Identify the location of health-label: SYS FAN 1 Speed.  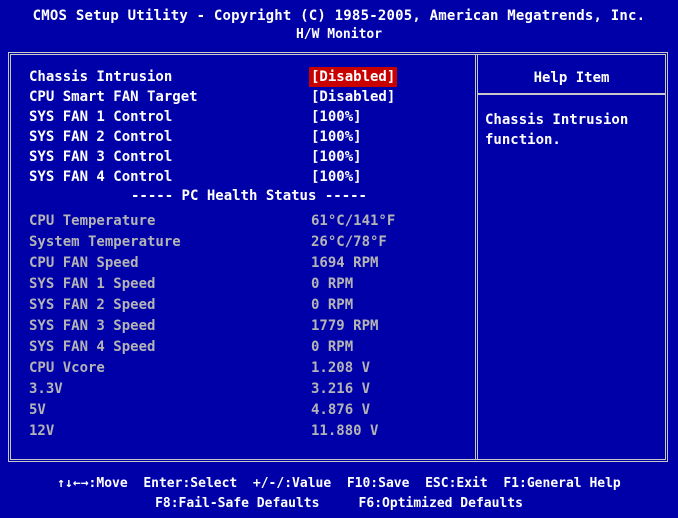
(92, 284).